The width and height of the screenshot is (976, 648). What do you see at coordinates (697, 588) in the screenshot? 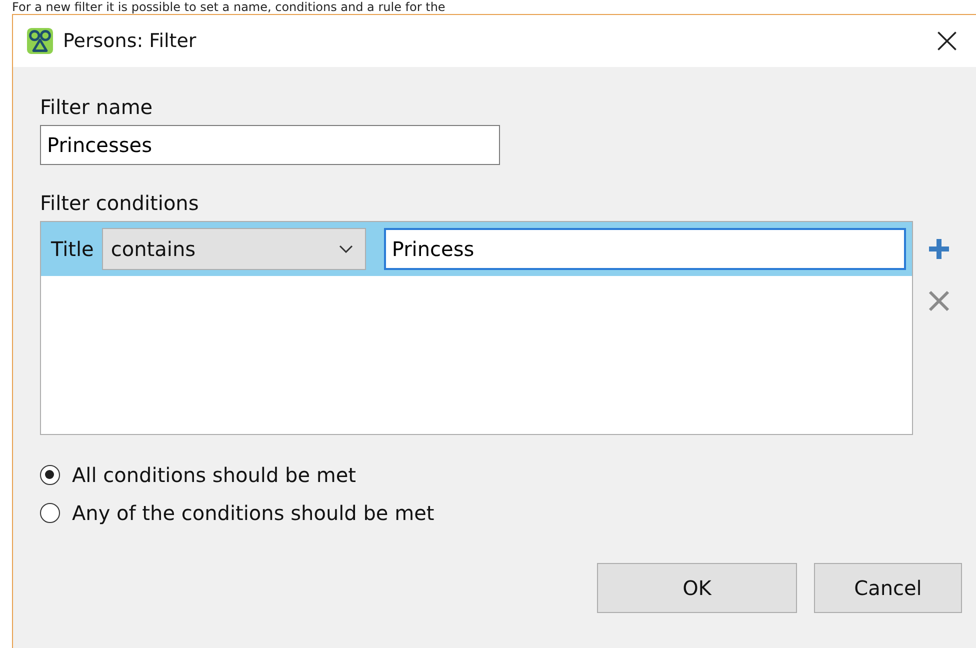
I see `dialog-button: OK` at bounding box center [697, 588].